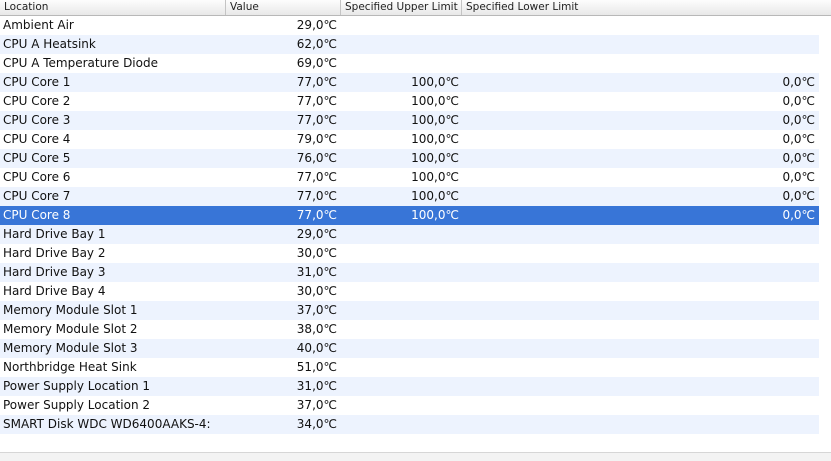  I want to click on table-row: Hard Drive Bay 1 29,0℃, so click(415, 234).